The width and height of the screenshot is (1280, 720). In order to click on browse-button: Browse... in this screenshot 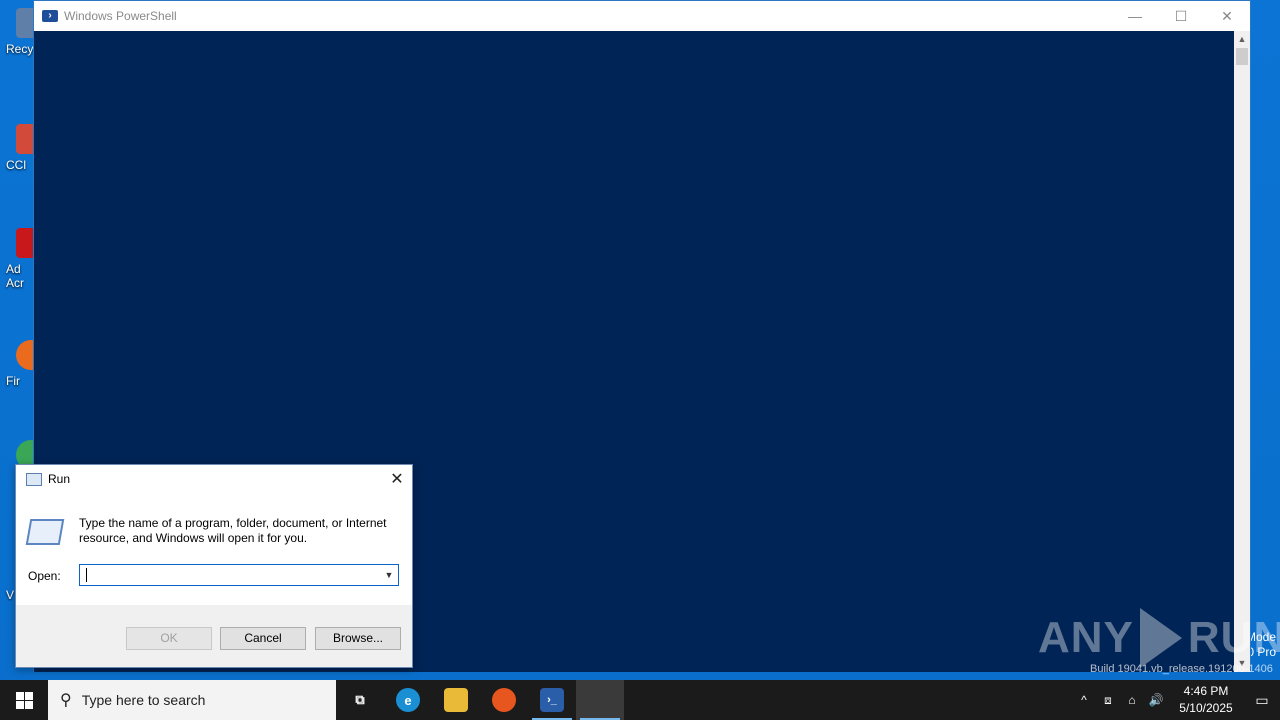, I will do `click(358, 638)`.